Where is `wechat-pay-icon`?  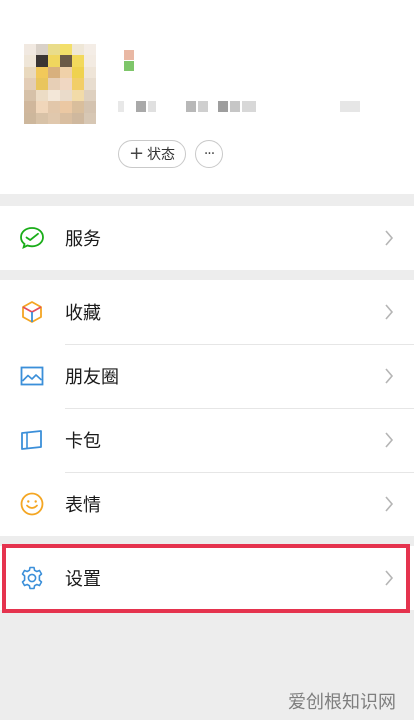
wechat-pay-icon is located at coordinates (32, 238).